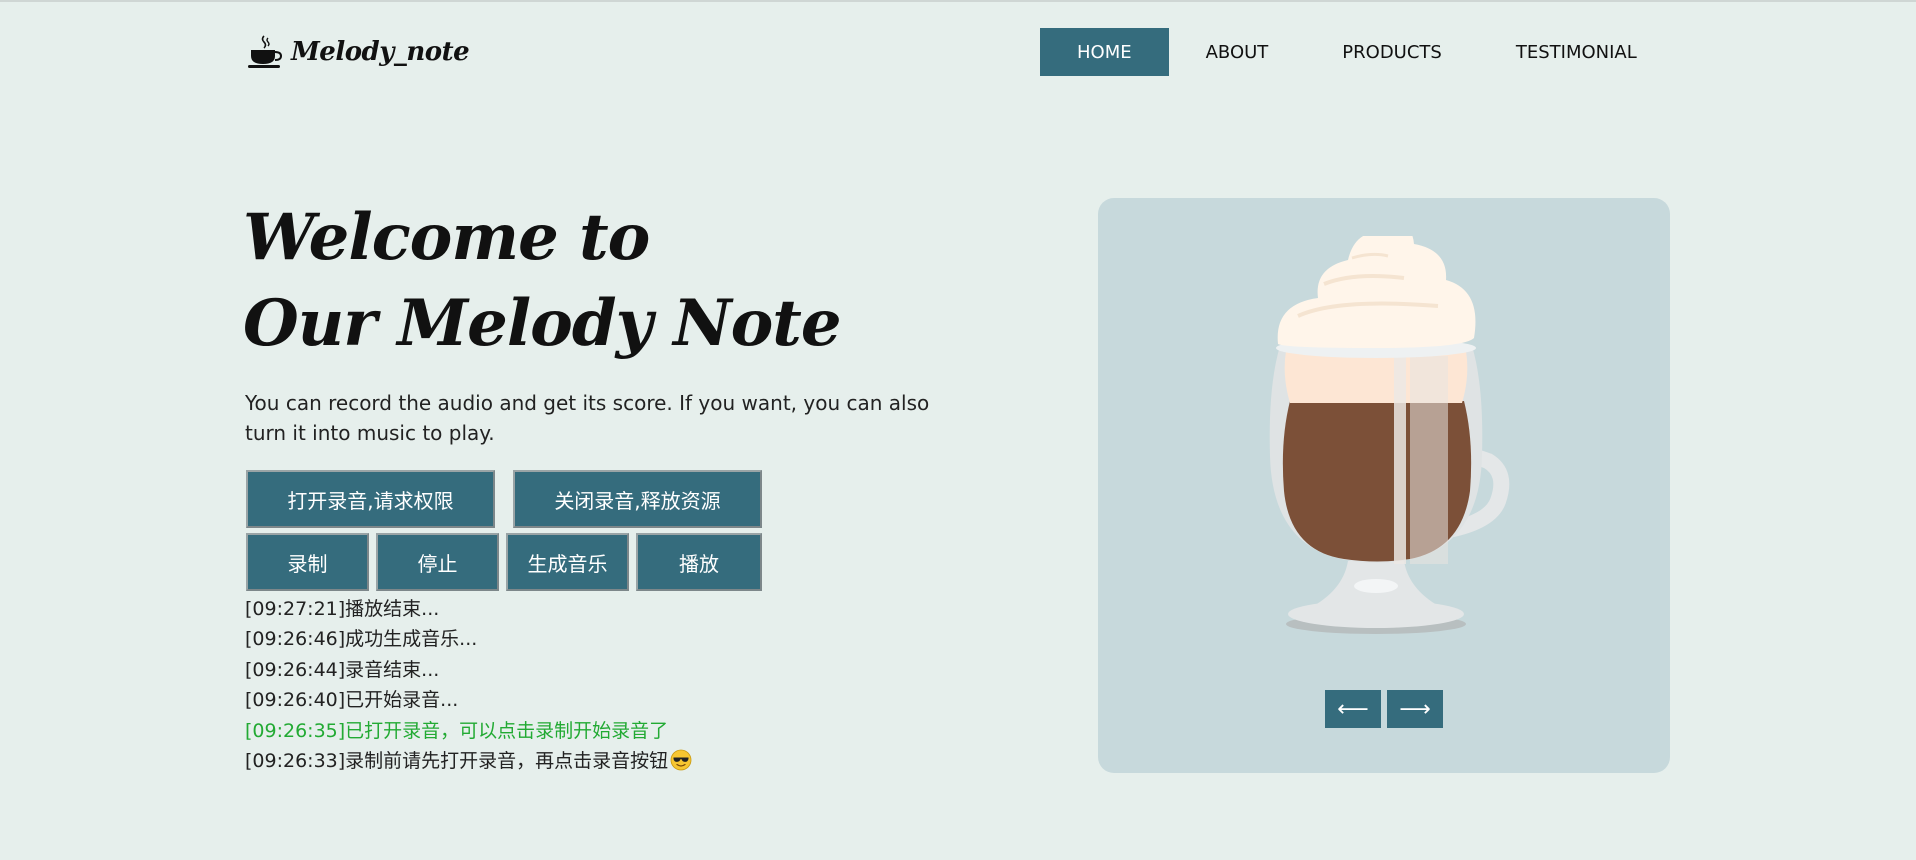 This screenshot has height=860, width=1916. I want to click on brand-name: Melody_note, so click(380, 52).